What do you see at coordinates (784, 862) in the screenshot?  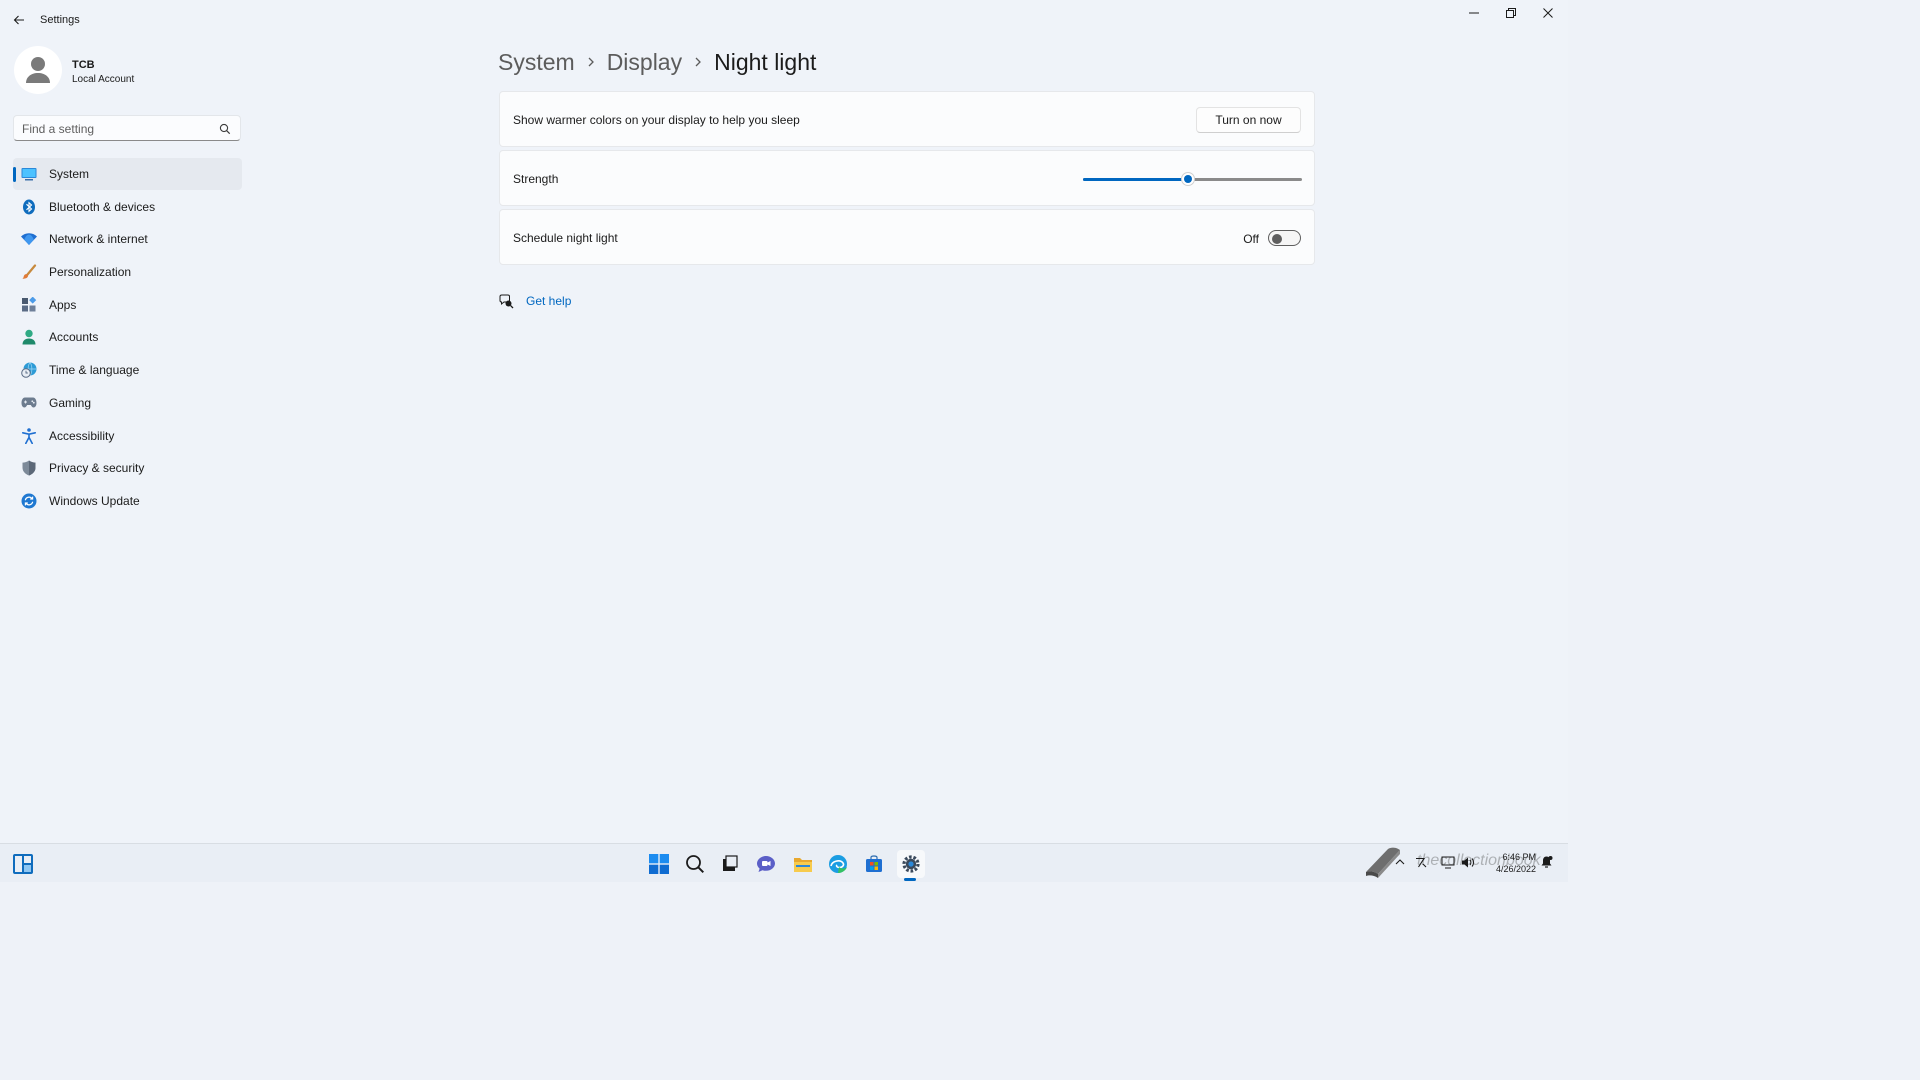 I see `taskbar: thecollectionbook 6:46 PM 4/26/2022` at bounding box center [784, 862].